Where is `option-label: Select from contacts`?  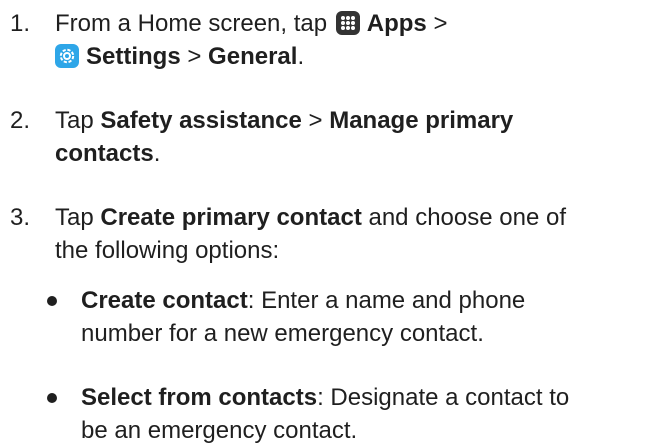 option-label: Select from contacts is located at coordinates (199, 397).